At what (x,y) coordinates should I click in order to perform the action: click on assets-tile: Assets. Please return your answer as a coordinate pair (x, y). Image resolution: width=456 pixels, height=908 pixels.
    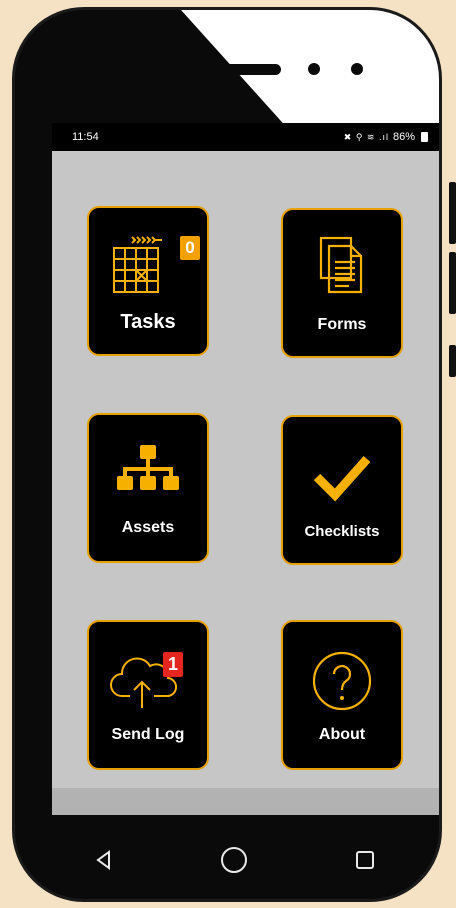
    Looking at the image, I should click on (148, 488).